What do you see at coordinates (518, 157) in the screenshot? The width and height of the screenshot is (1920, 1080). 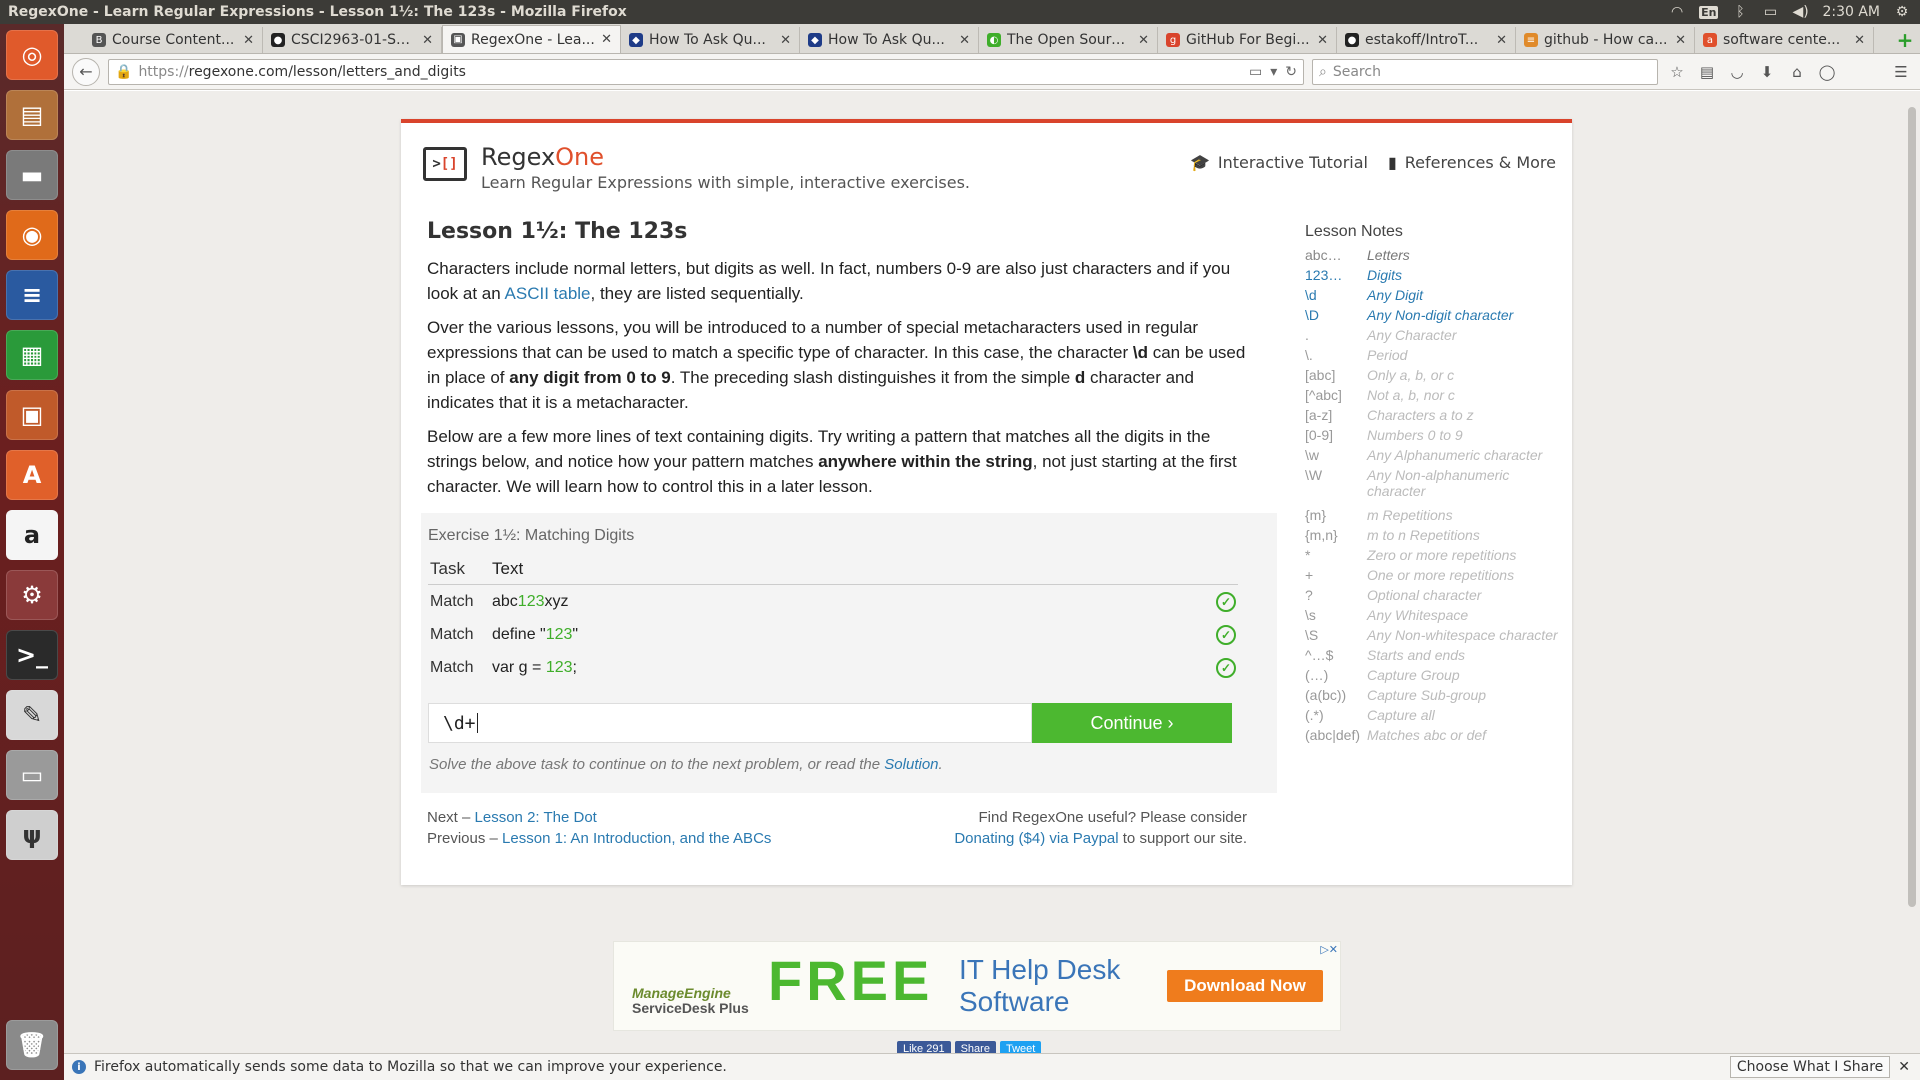 I see `brand-prefix: Regex` at bounding box center [518, 157].